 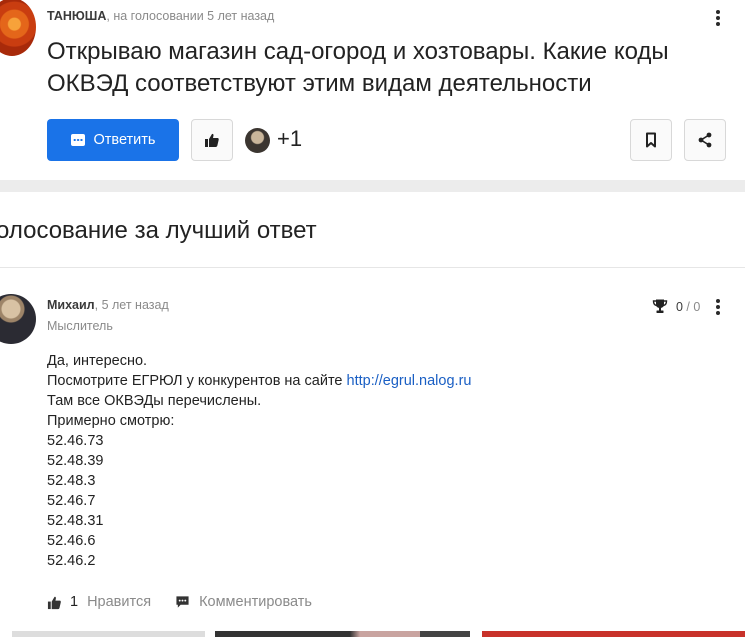 What do you see at coordinates (111, 421) in the screenshot?
I see `answer-line: Примерно смотрю:` at bounding box center [111, 421].